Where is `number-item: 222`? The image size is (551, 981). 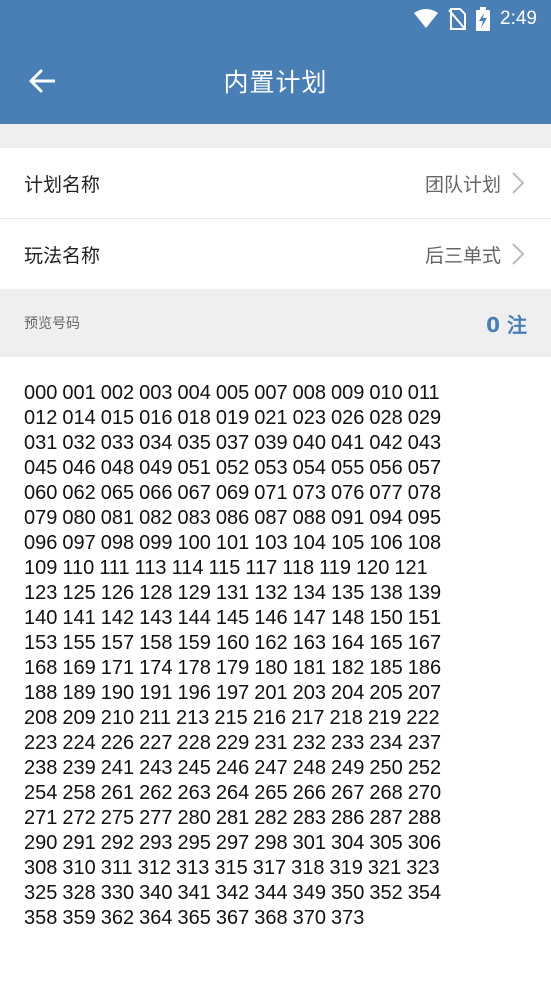 number-item: 222 is located at coordinates (423, 718).